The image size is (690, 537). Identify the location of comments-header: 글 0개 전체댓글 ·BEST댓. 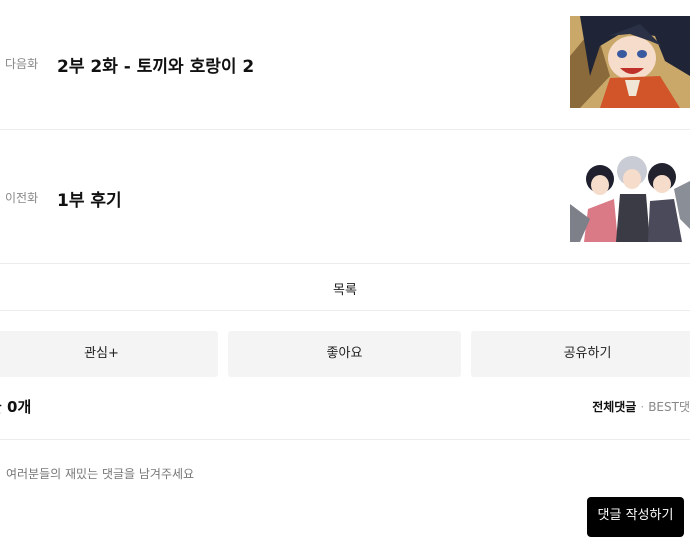
(345, 408).